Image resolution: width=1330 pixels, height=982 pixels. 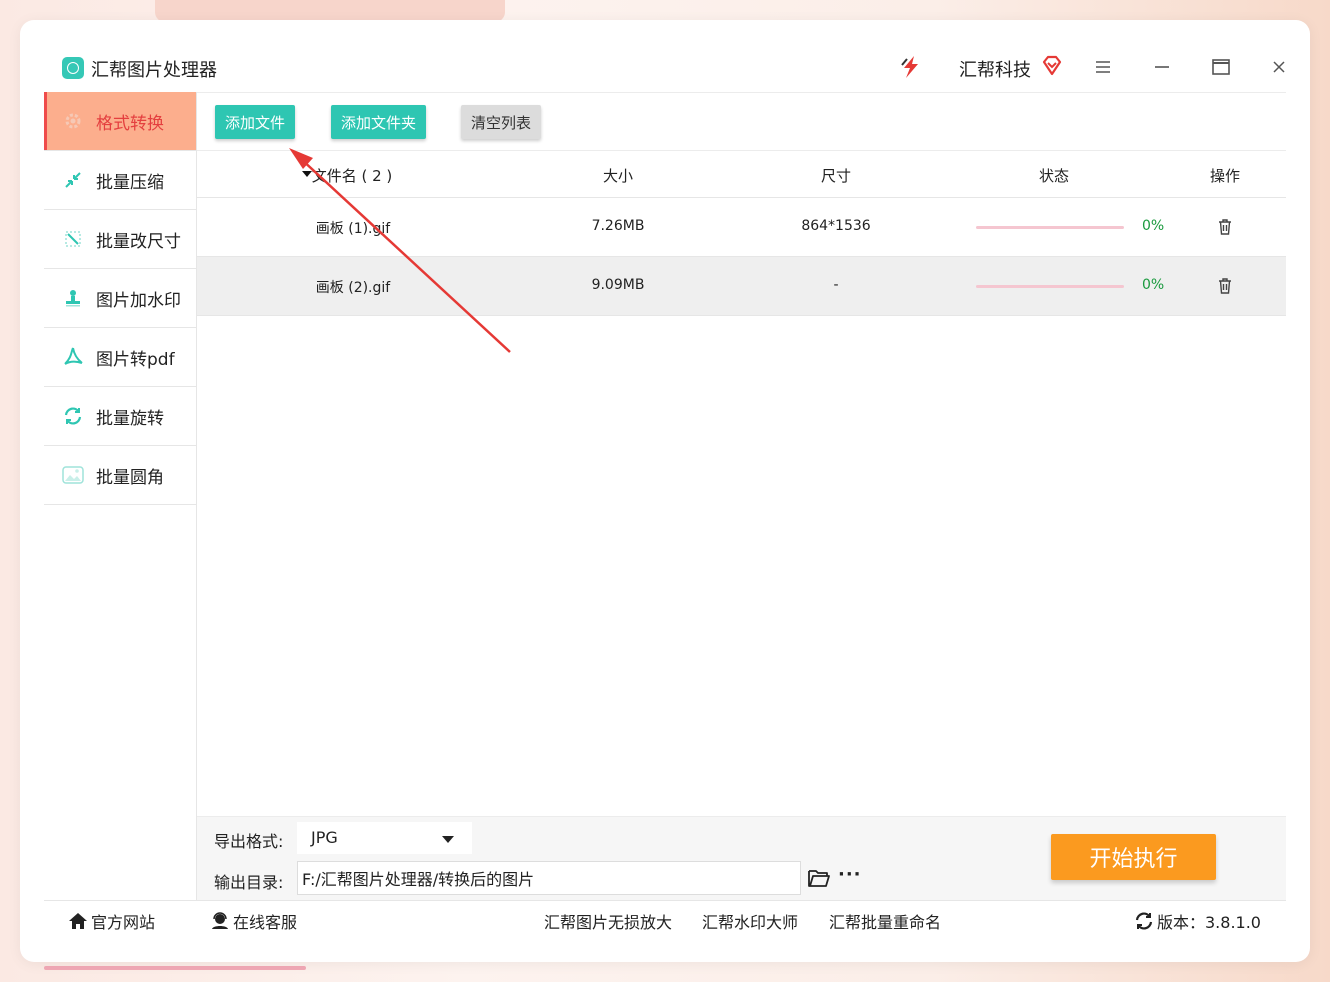 I want to click on clear-list-button: 清空列表, so click(x=501, y=122).